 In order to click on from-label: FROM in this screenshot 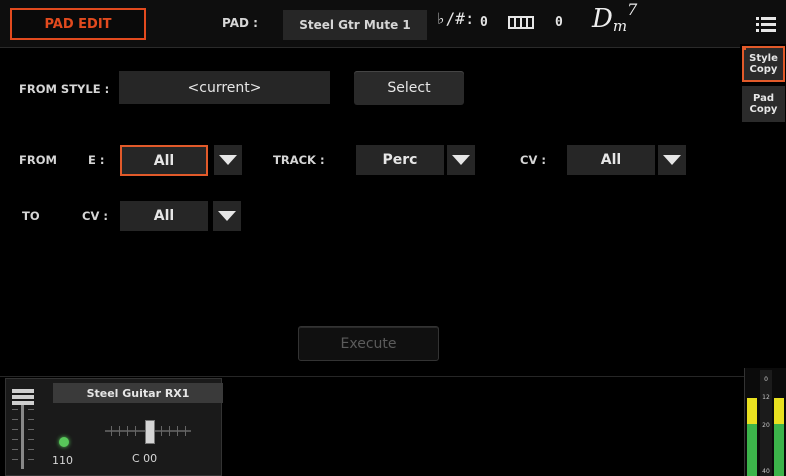, I will do `click(38, 160)`.